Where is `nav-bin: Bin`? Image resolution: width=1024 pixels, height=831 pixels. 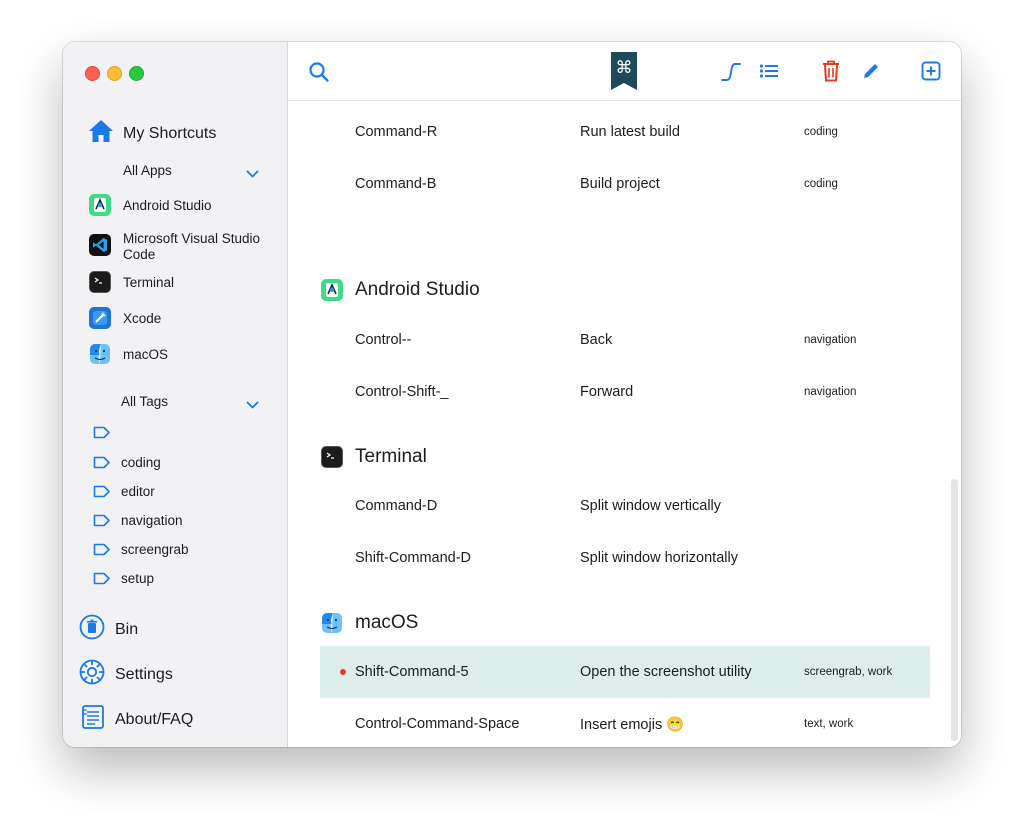 nav-bin: Bin is located at coordinates (108, 629).